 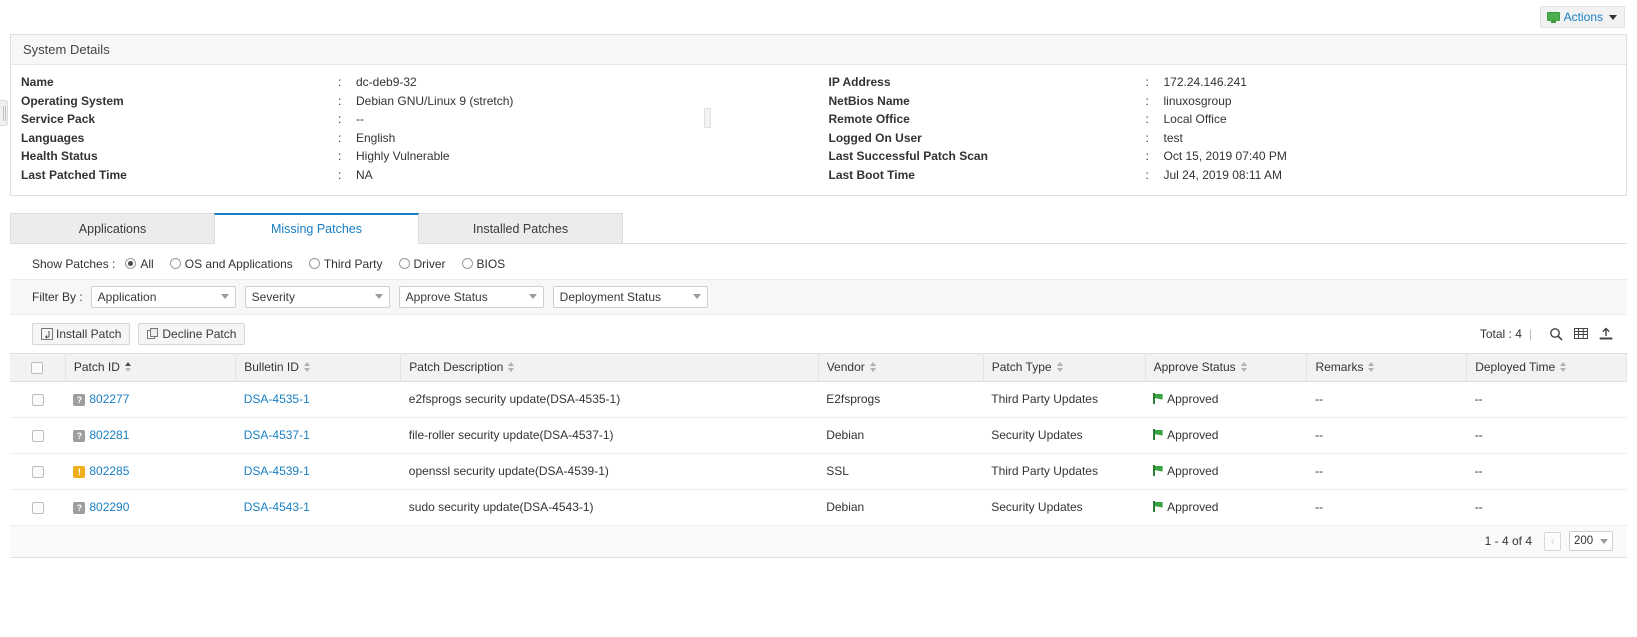 I want to click on detail-row: Logged On User: test, so click(x=1228, y=138).